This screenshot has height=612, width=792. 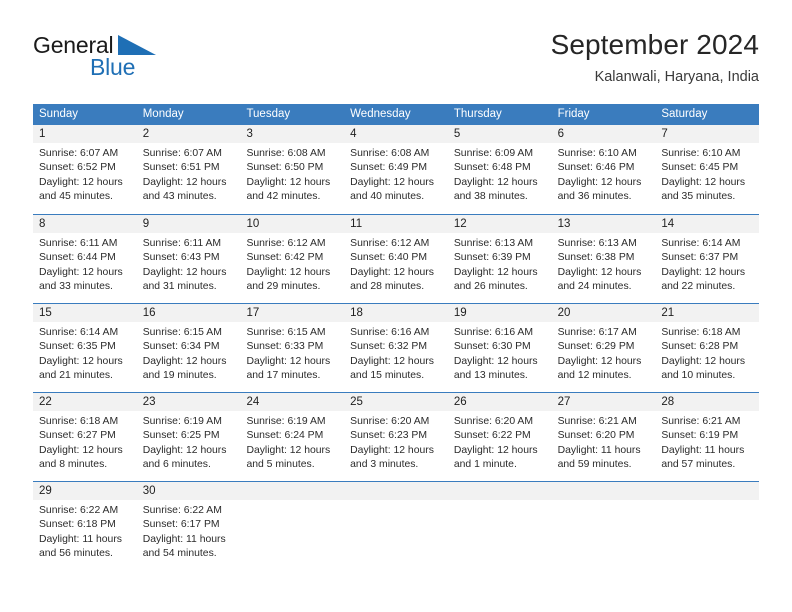 I want to click on day-number: 3, so click(x=249, y=134).